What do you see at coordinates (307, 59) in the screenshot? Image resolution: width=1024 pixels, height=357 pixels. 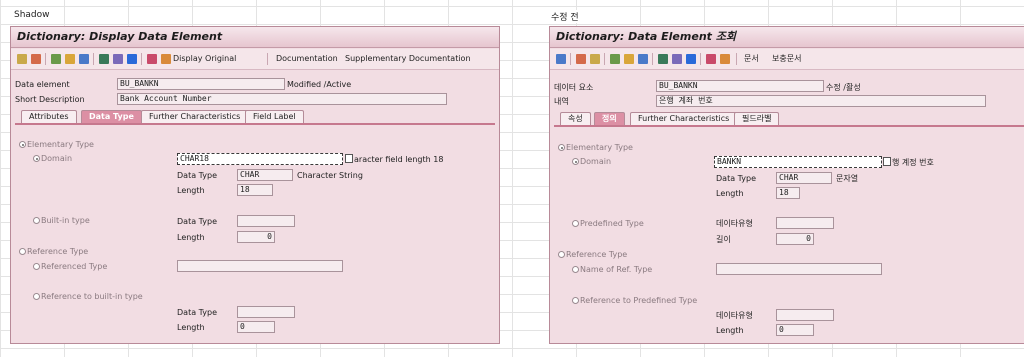 I see `documentation-button: Documentation` at bounding box center [307, 59].